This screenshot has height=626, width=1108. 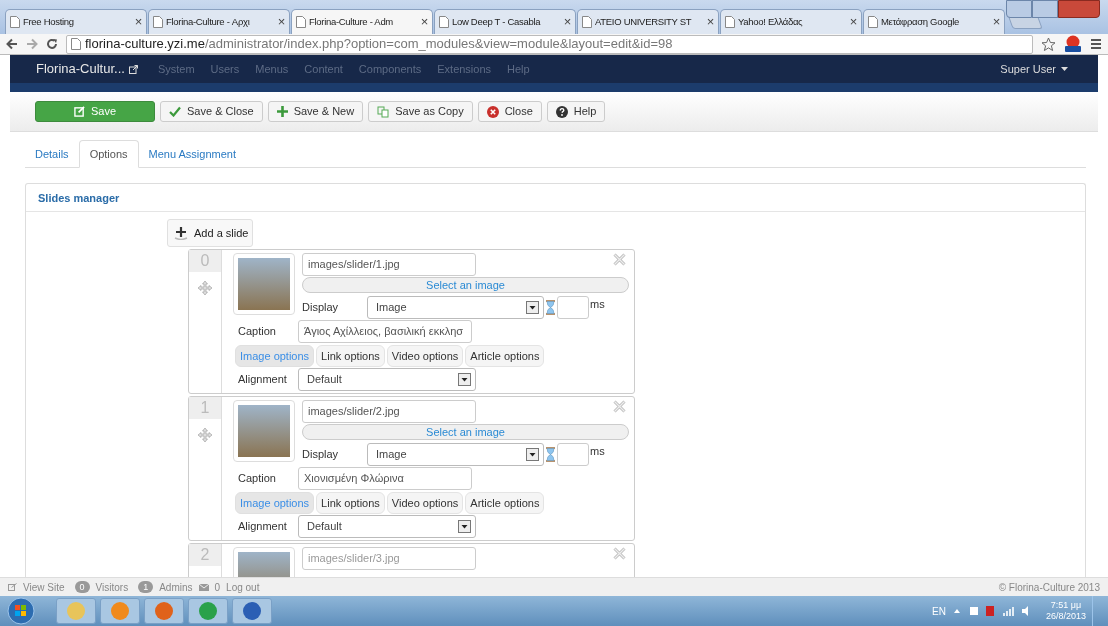 I want to click on back-arrow-icon, so click(x=12, y=44).